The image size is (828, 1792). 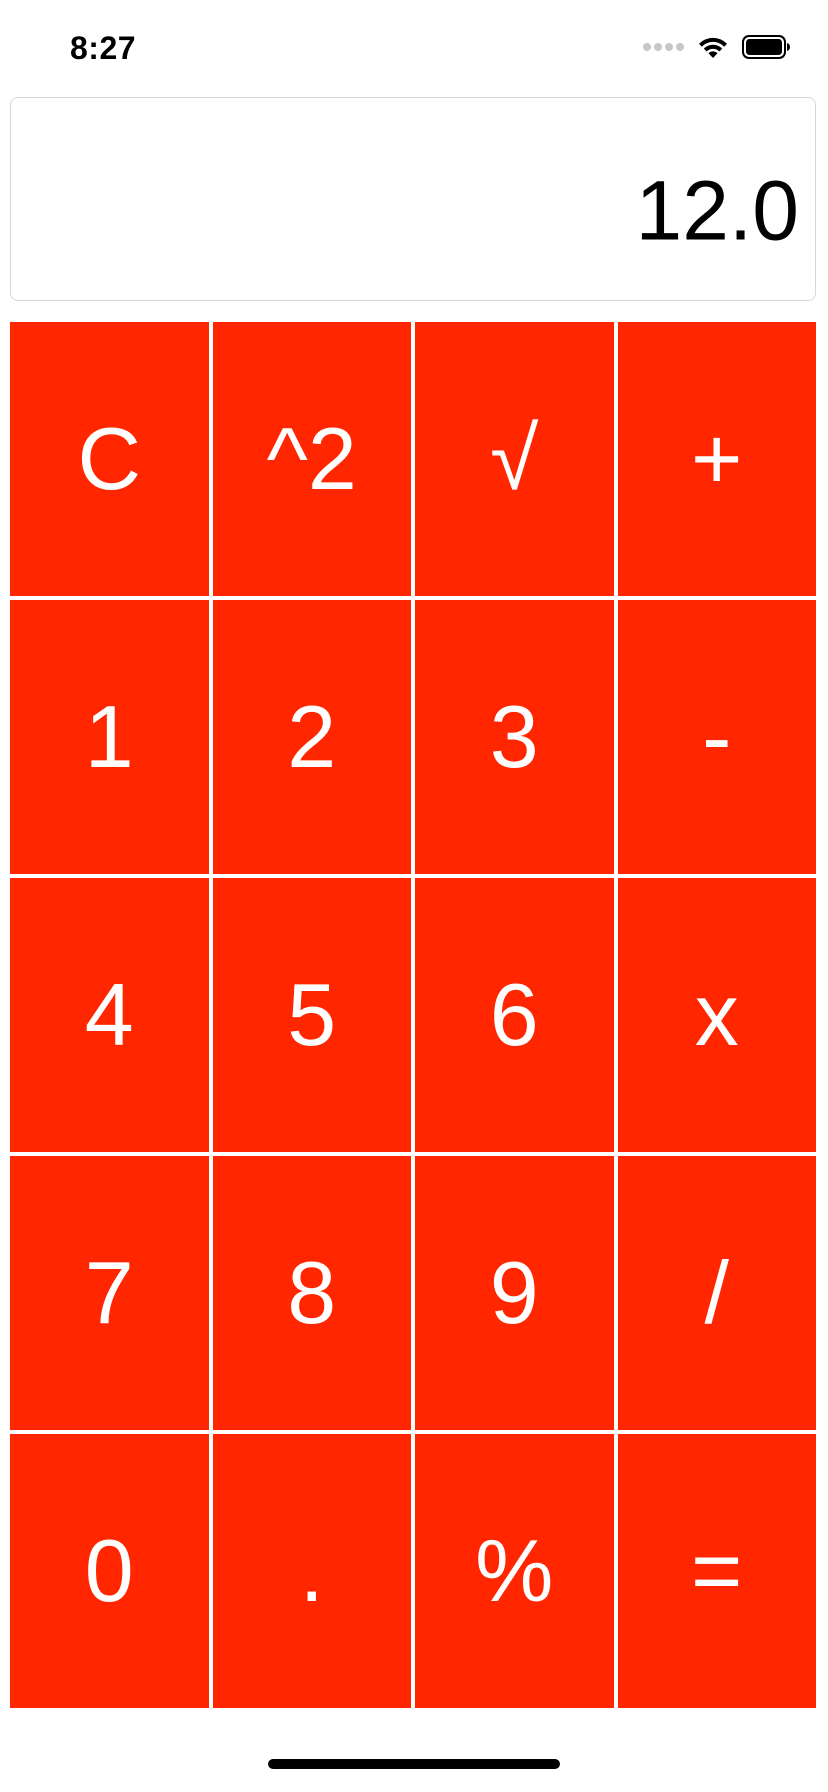 I want to click on key-label: 7, so click(x=109, y=1292).